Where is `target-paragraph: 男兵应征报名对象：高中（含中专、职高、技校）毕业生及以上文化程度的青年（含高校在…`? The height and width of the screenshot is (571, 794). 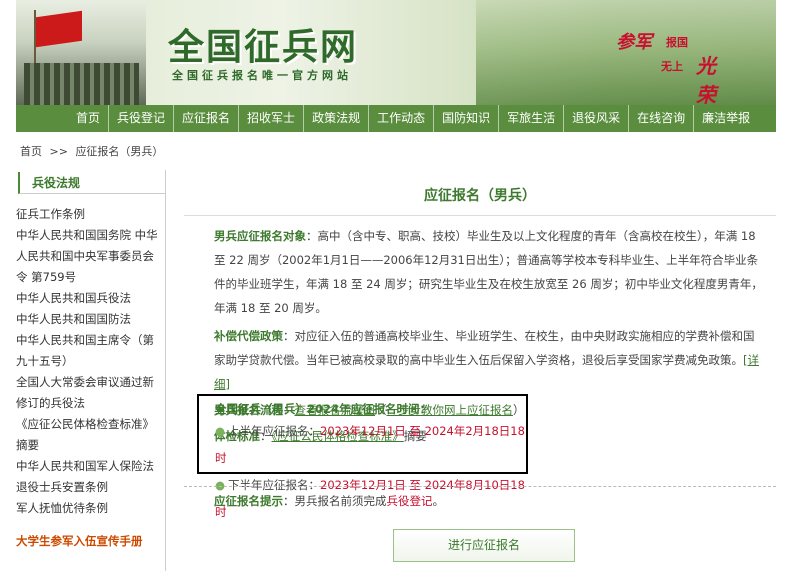
target-paragraph: 男兵应征报名对象：高中（含中专、职高、技校）毕业生及以上文化程度的青年（含高校在… is located at coordinates (480, 272).